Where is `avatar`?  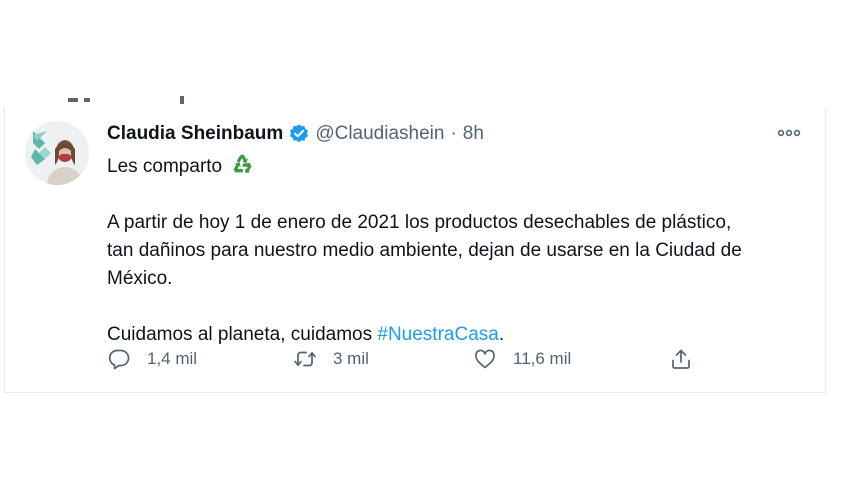 avatar is located at coordinates (57, 153).